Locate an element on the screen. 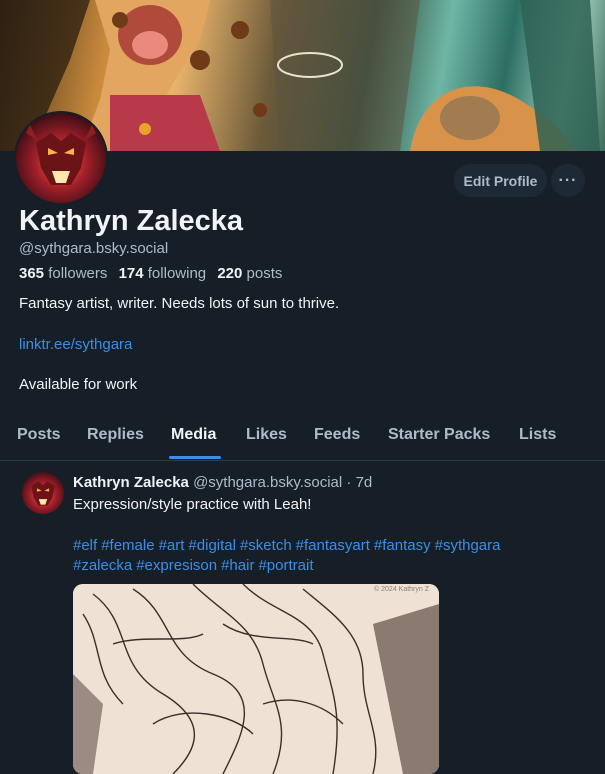 The height and width of the screenshot is (774, 605). hashtag-link: #digital is located at coordinates (212, 545).